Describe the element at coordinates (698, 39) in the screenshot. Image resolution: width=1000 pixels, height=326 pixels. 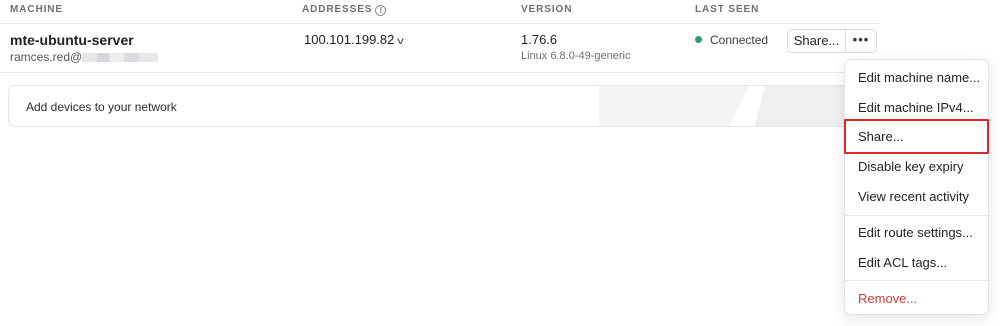
I see `status-dot-icon` at that location.